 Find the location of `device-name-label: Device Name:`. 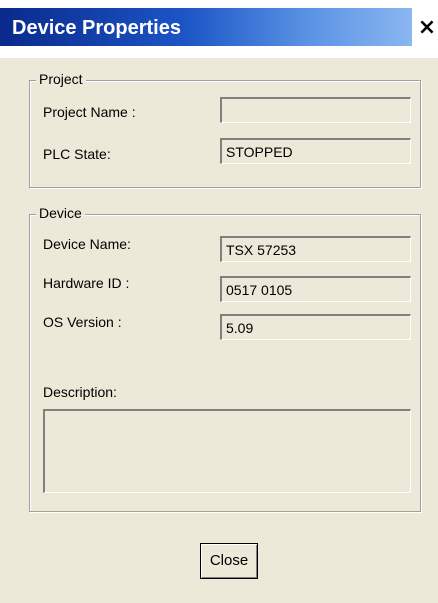

device-name-label: Device Name: is located at coordinates (87, 244).